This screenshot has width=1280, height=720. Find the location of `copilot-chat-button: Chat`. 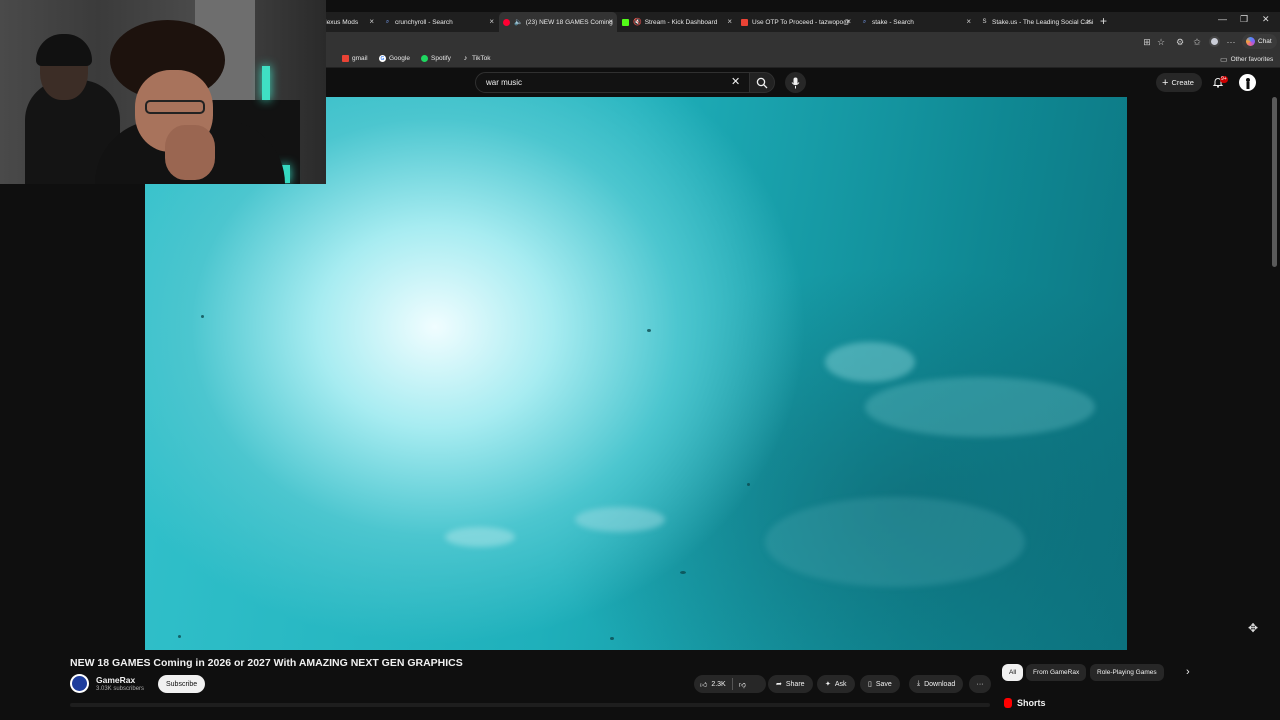

copilot-chat-button: Chat is located at coordinates (1259, 41).